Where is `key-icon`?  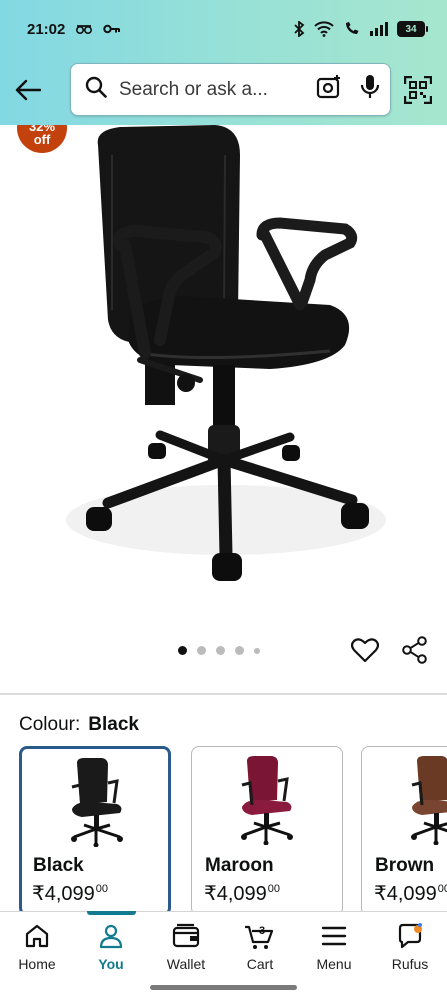 key-icon is located at coordinates (112, 29).